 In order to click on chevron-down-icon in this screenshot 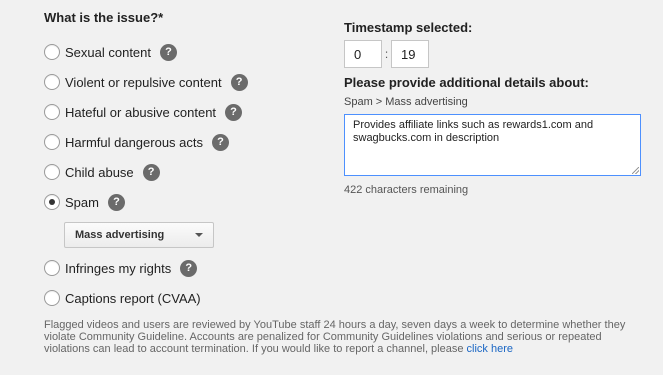, I will do `click(199, 235)`.